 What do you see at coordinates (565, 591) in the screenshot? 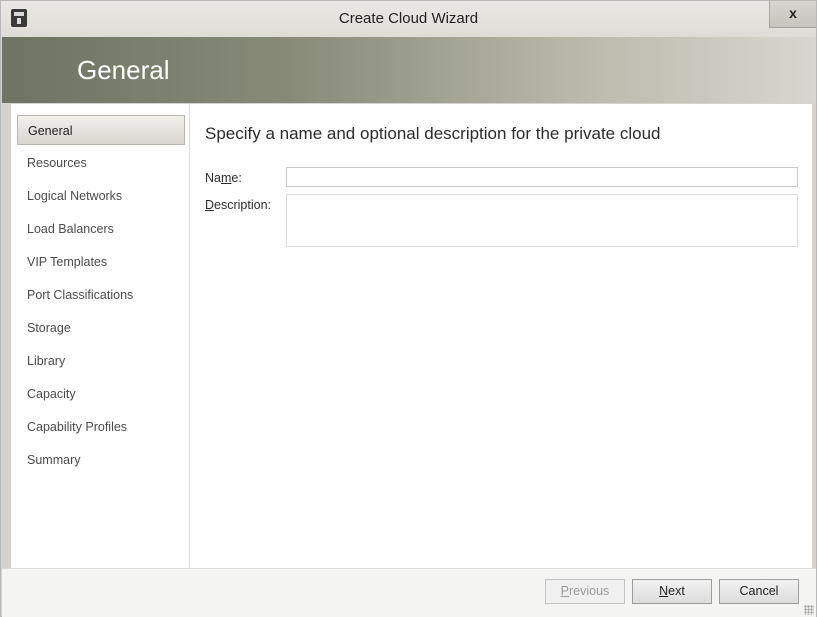
I see `previous-label-accesskey: P` at bounding box center [565, 591].